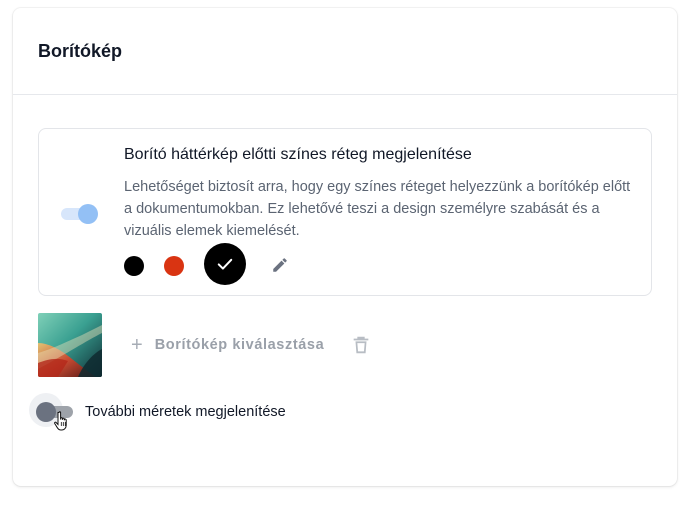  What do you see at coordinates (185, 412) in the screenshot?
I see `more-sizes-label: További méretek megjelenítése` at bounding box center [185, 412].